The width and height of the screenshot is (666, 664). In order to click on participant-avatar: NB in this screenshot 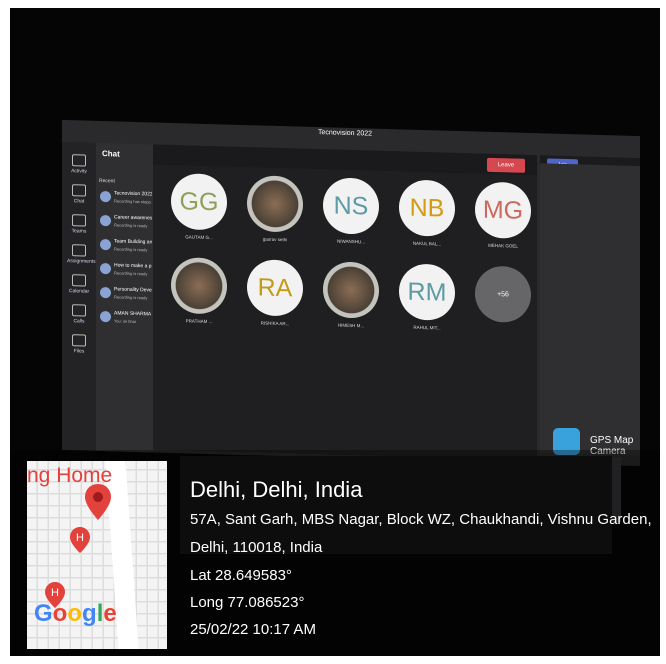, I will do `click(427, 208)`.